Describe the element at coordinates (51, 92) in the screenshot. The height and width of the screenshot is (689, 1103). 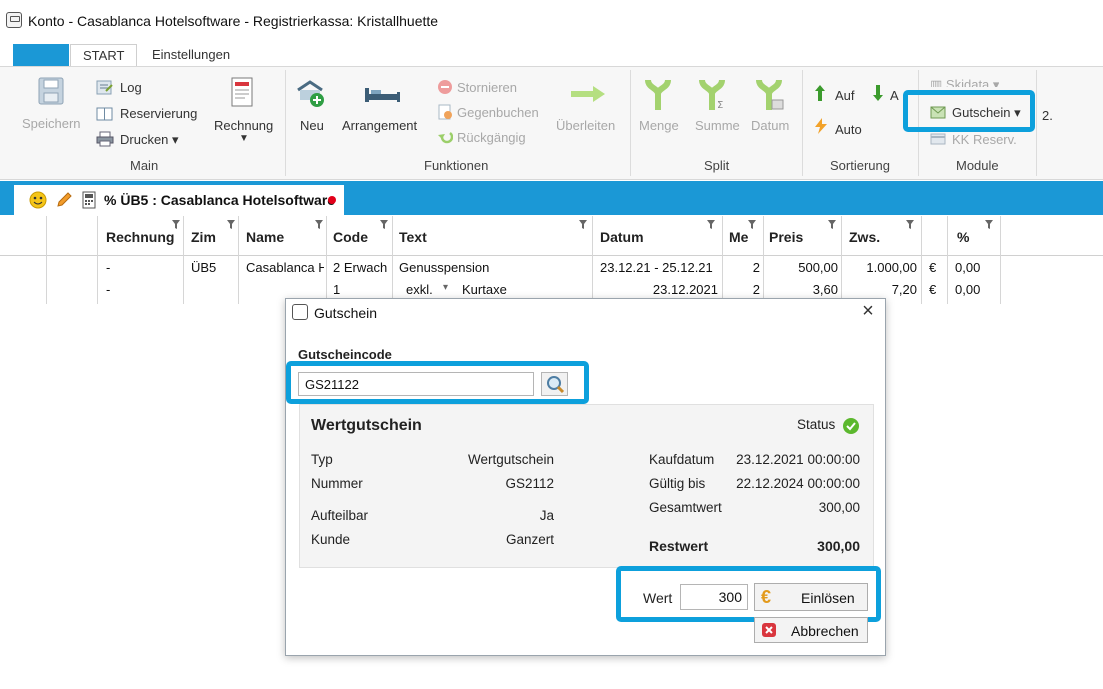
I see `save-icon` at that location.